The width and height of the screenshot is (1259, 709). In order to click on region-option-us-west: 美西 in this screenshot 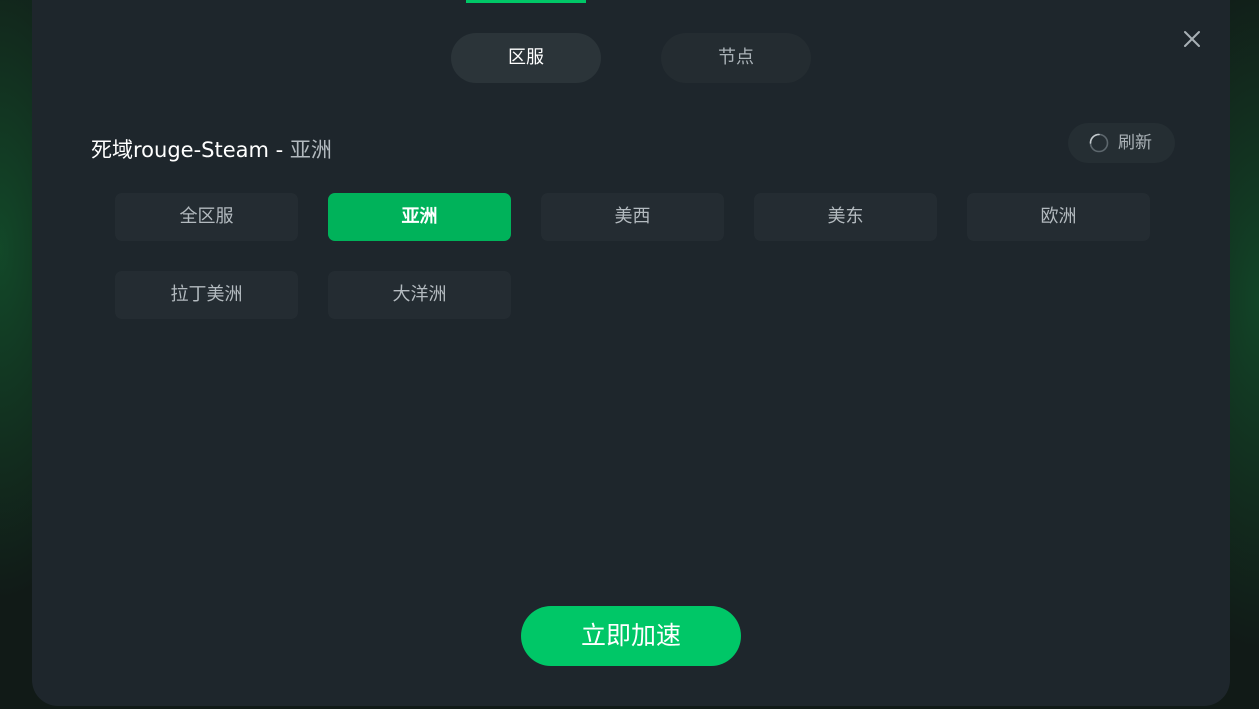, I will do `click(632, 217)`.